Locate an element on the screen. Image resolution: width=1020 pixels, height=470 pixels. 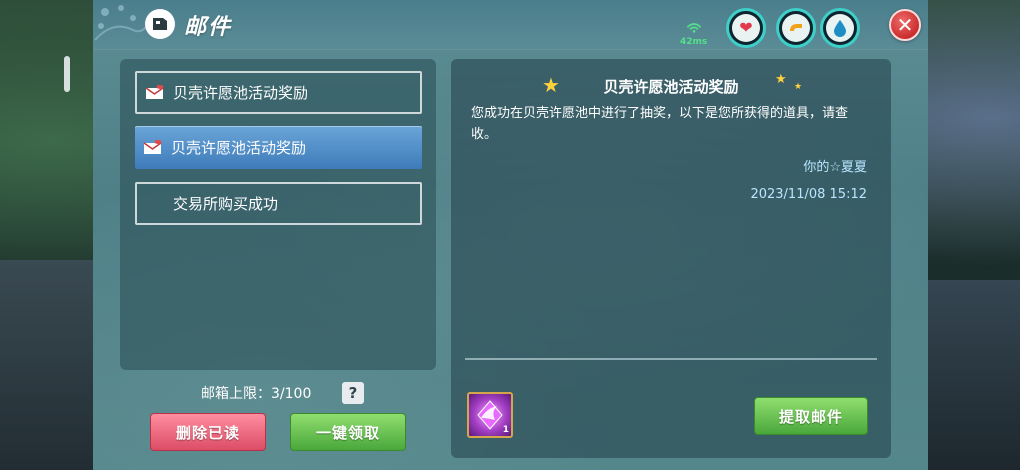
mood-meter: ❤ is located at coordinates (746, 28).